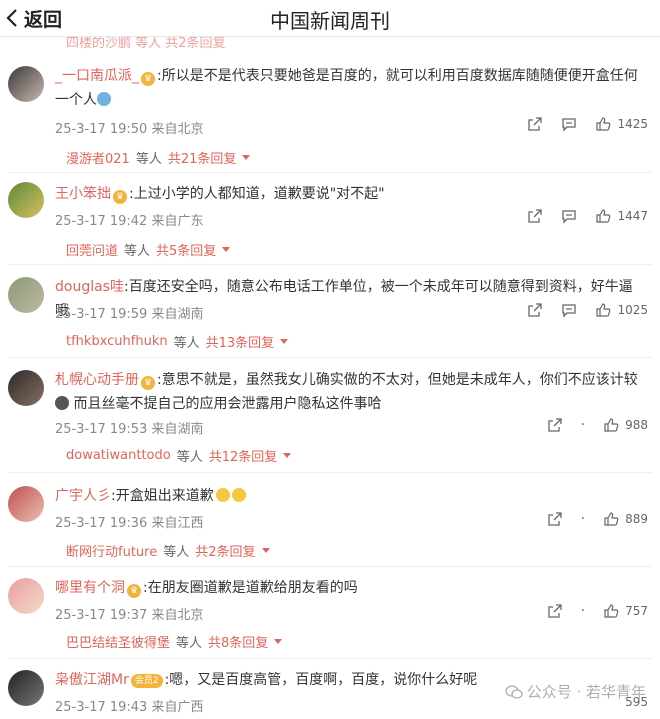  I want to click on reply-count: 共21条回复, so click(202, 159).